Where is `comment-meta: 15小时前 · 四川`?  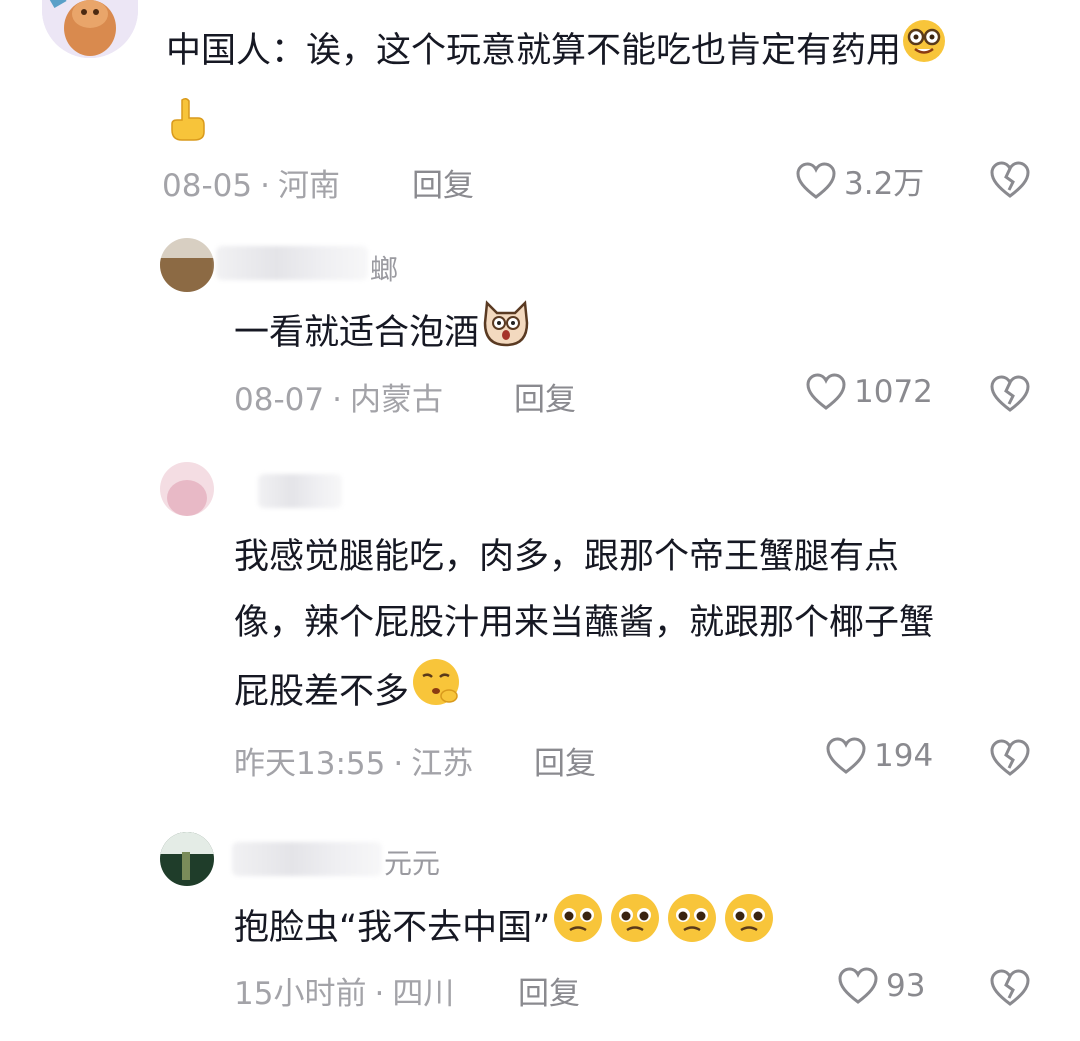 comment-meta: 15小时前 · 四川 is located at coordinates (344, 990).